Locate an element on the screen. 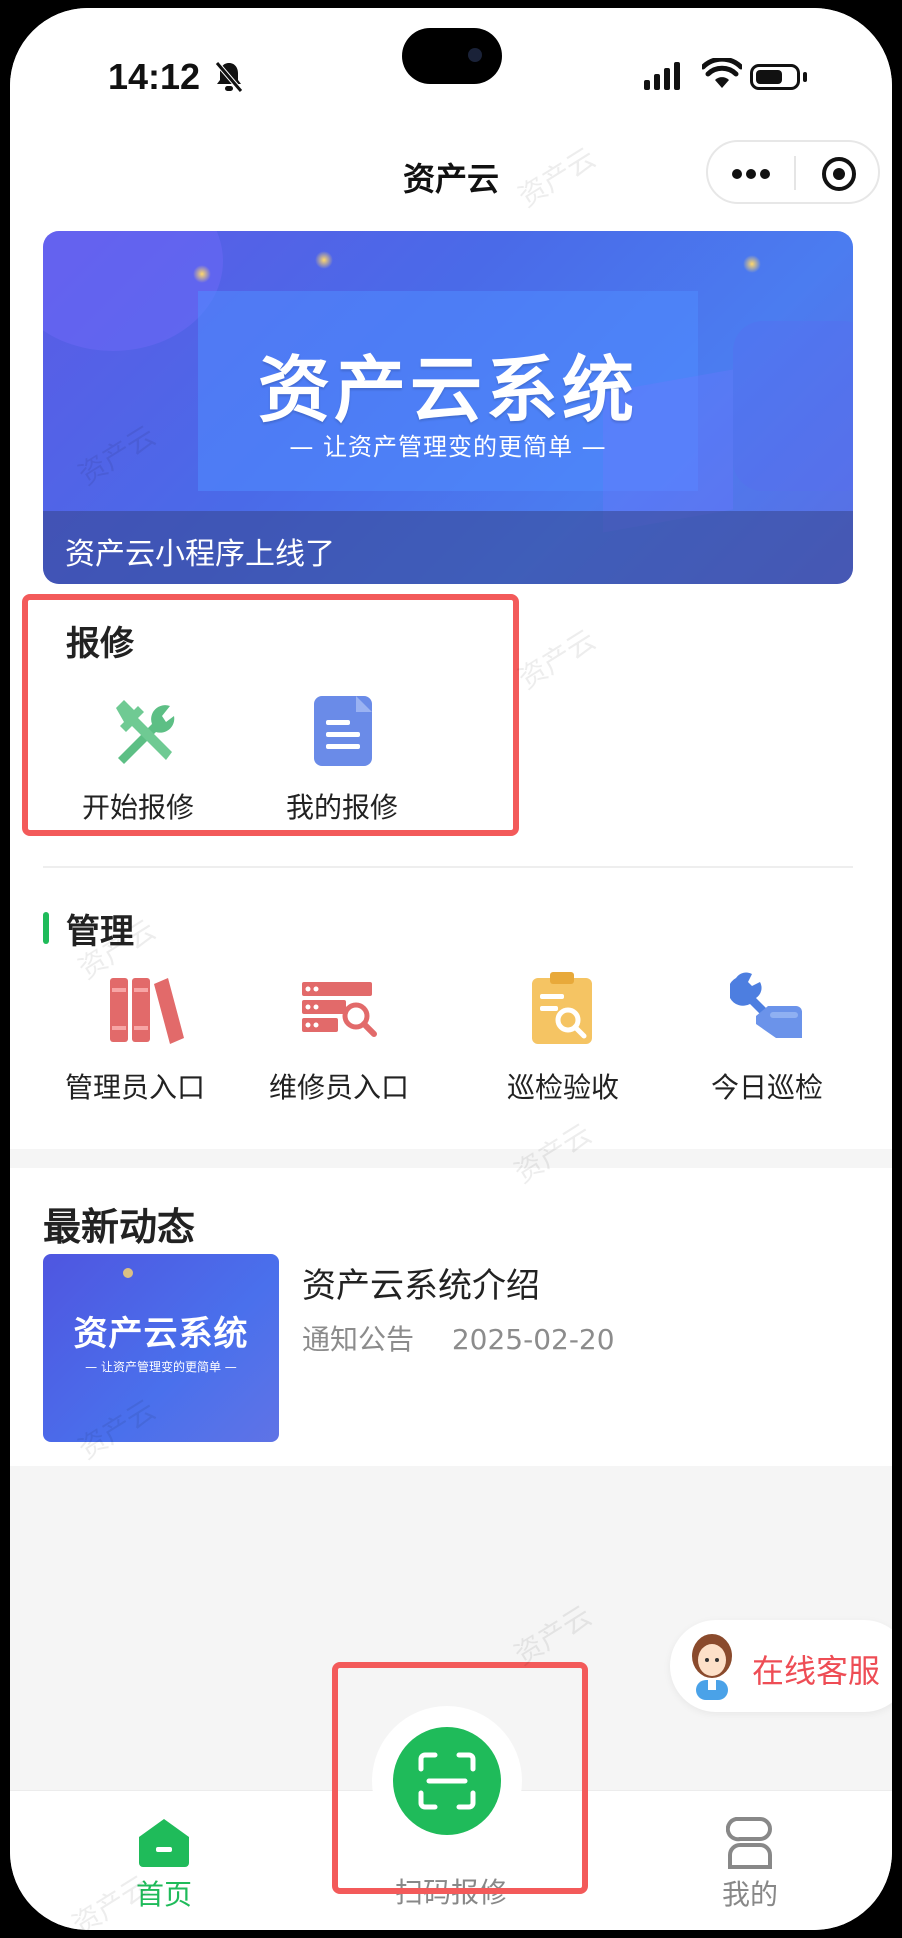  service-agent-avatar-icon is located at coordinates (712, 1667).